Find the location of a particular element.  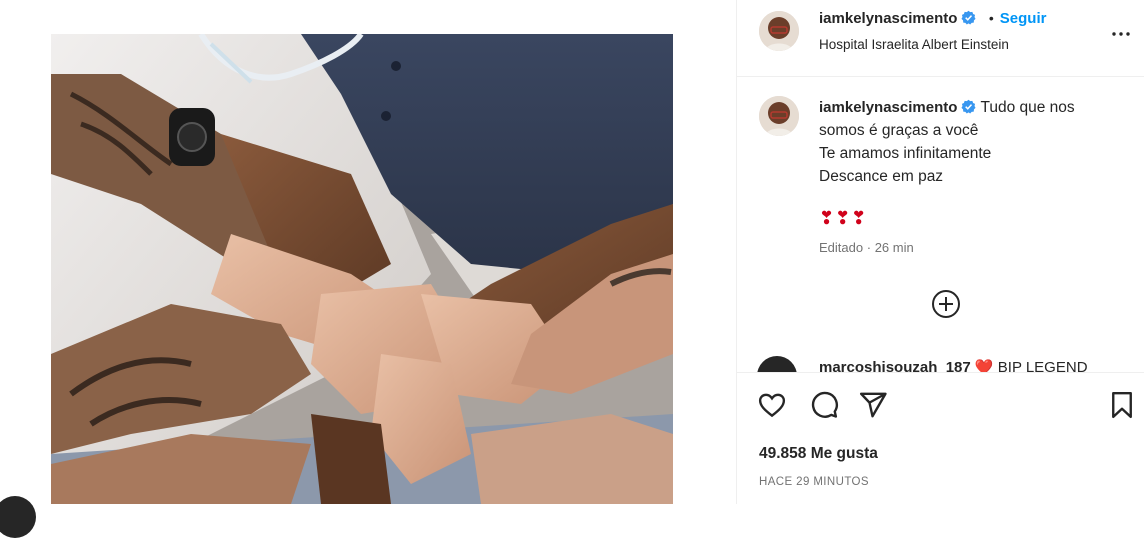

share-icon is located at coordinates (873, 405).